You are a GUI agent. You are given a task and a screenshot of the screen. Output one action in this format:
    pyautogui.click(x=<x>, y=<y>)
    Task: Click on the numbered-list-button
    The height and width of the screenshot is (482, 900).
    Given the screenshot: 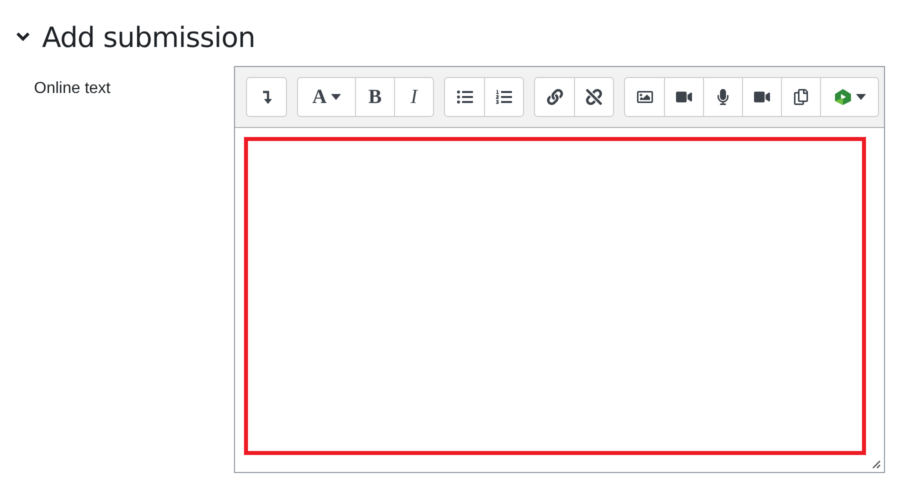 What is the action you would take?
    pyautogui.click(x=503, y=97)
    